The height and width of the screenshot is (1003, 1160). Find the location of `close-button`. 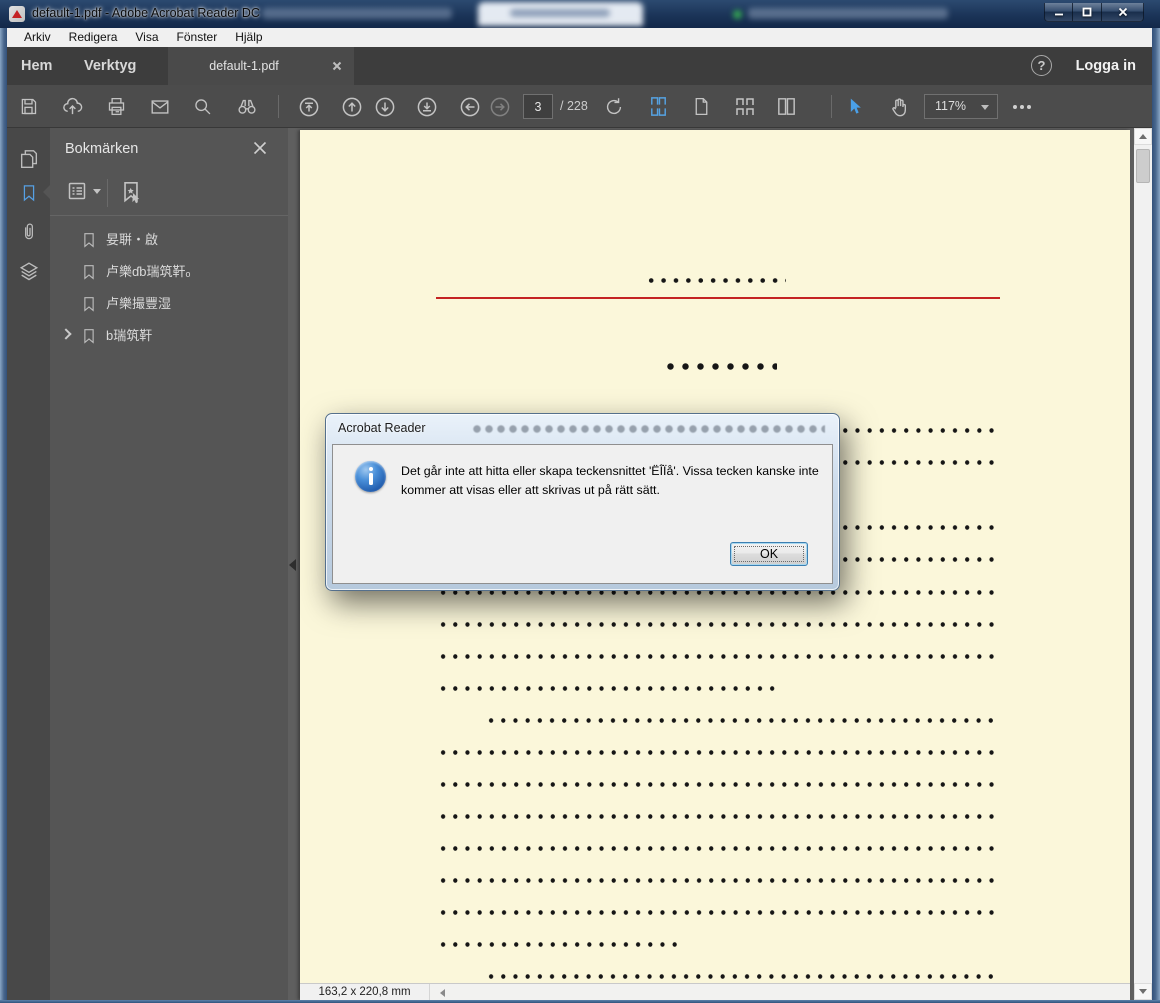

close-button is located at coordinates (1123, 12).